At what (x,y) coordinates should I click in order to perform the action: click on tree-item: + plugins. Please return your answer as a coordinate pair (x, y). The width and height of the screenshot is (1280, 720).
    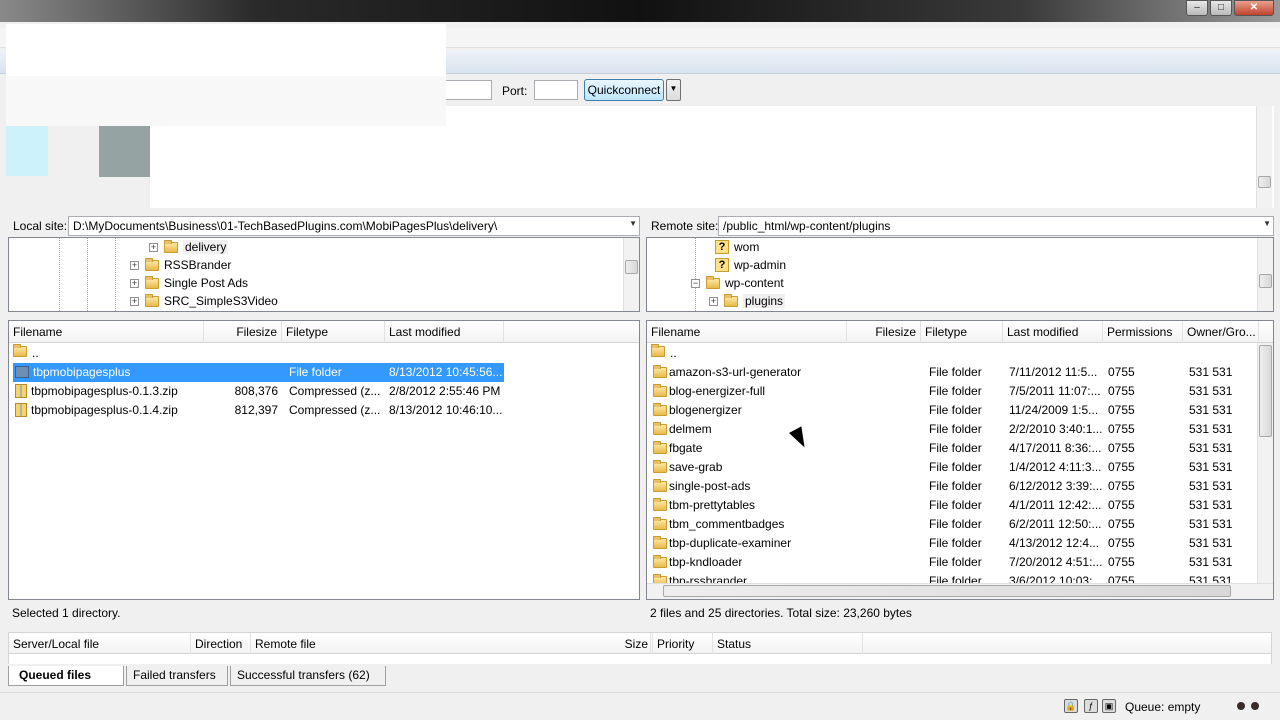
    Looking at the image, I should click on (747, 301).